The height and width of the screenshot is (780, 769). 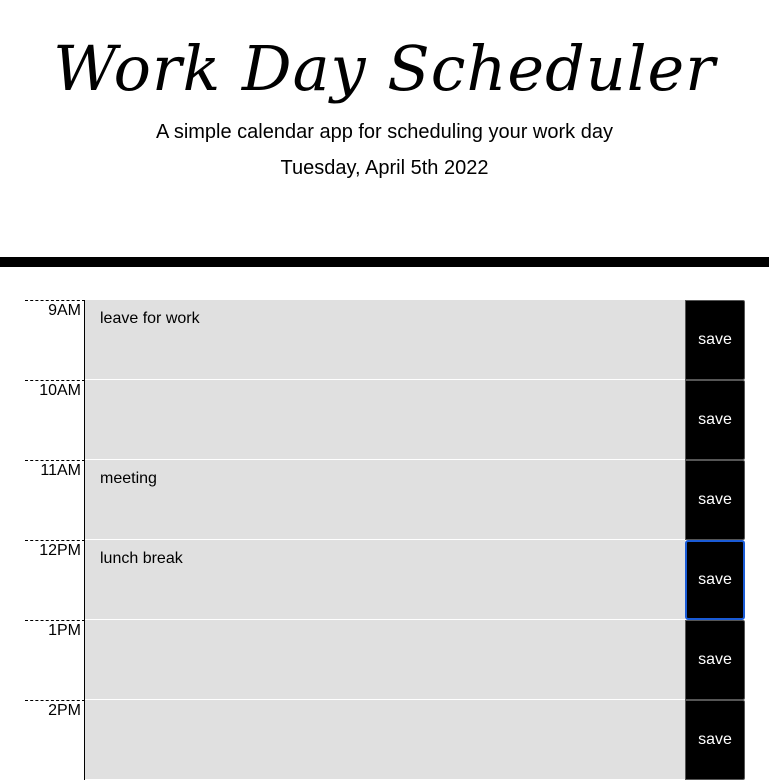 I want to click on hour-label: 1PM, so click(x=55, y=660).